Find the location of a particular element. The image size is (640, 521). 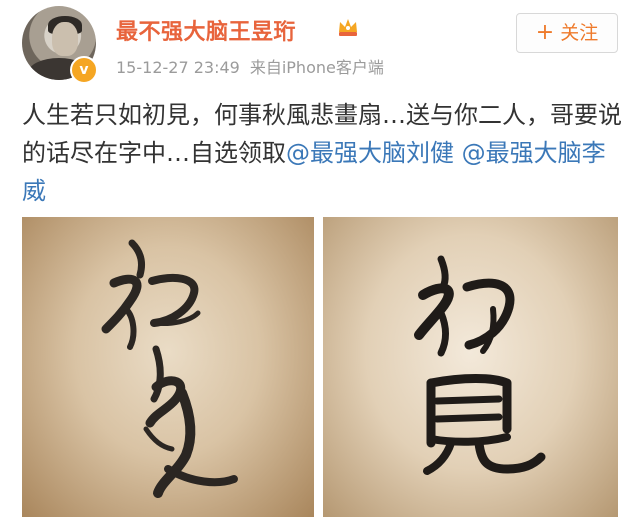

avatar-face is located at coordinates (65, 39).